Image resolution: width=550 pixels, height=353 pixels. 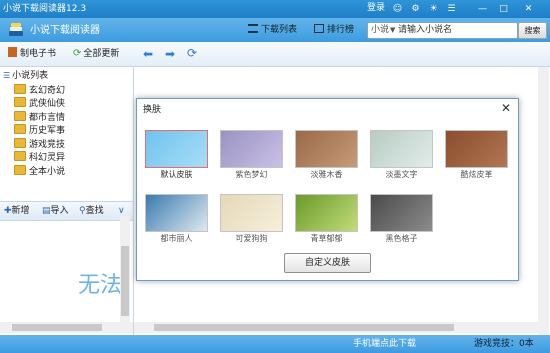 What do you see at coordinates (275, 54) in the screenshot?
I see `toolbar: 制电子书 ⟳ 全部更新 ⬅ ➡ ⟳` at bounding box center [275, 54].